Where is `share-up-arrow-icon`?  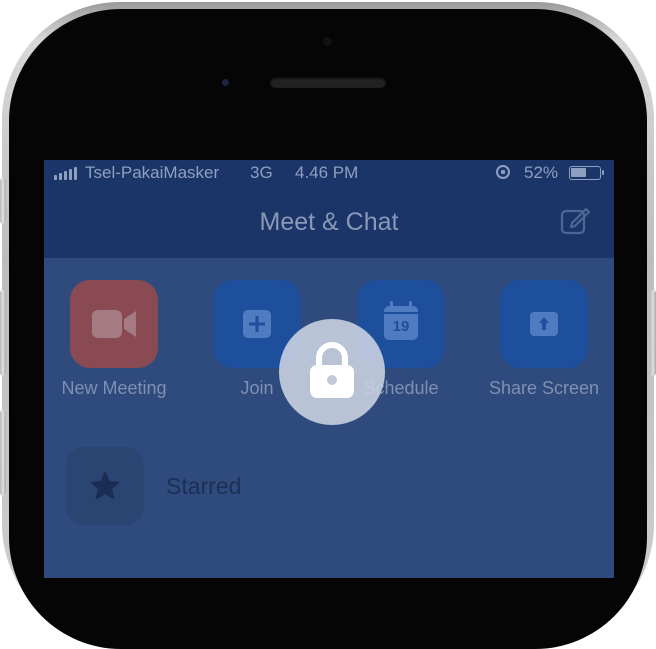 share-up-arrow-icon is located at coordinates (544, 324).